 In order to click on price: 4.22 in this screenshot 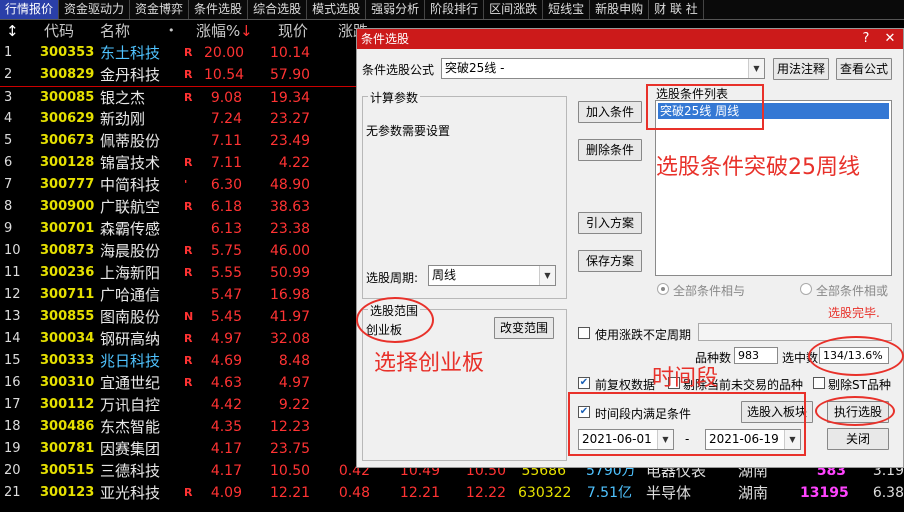, I will do `click(294, 163)`.